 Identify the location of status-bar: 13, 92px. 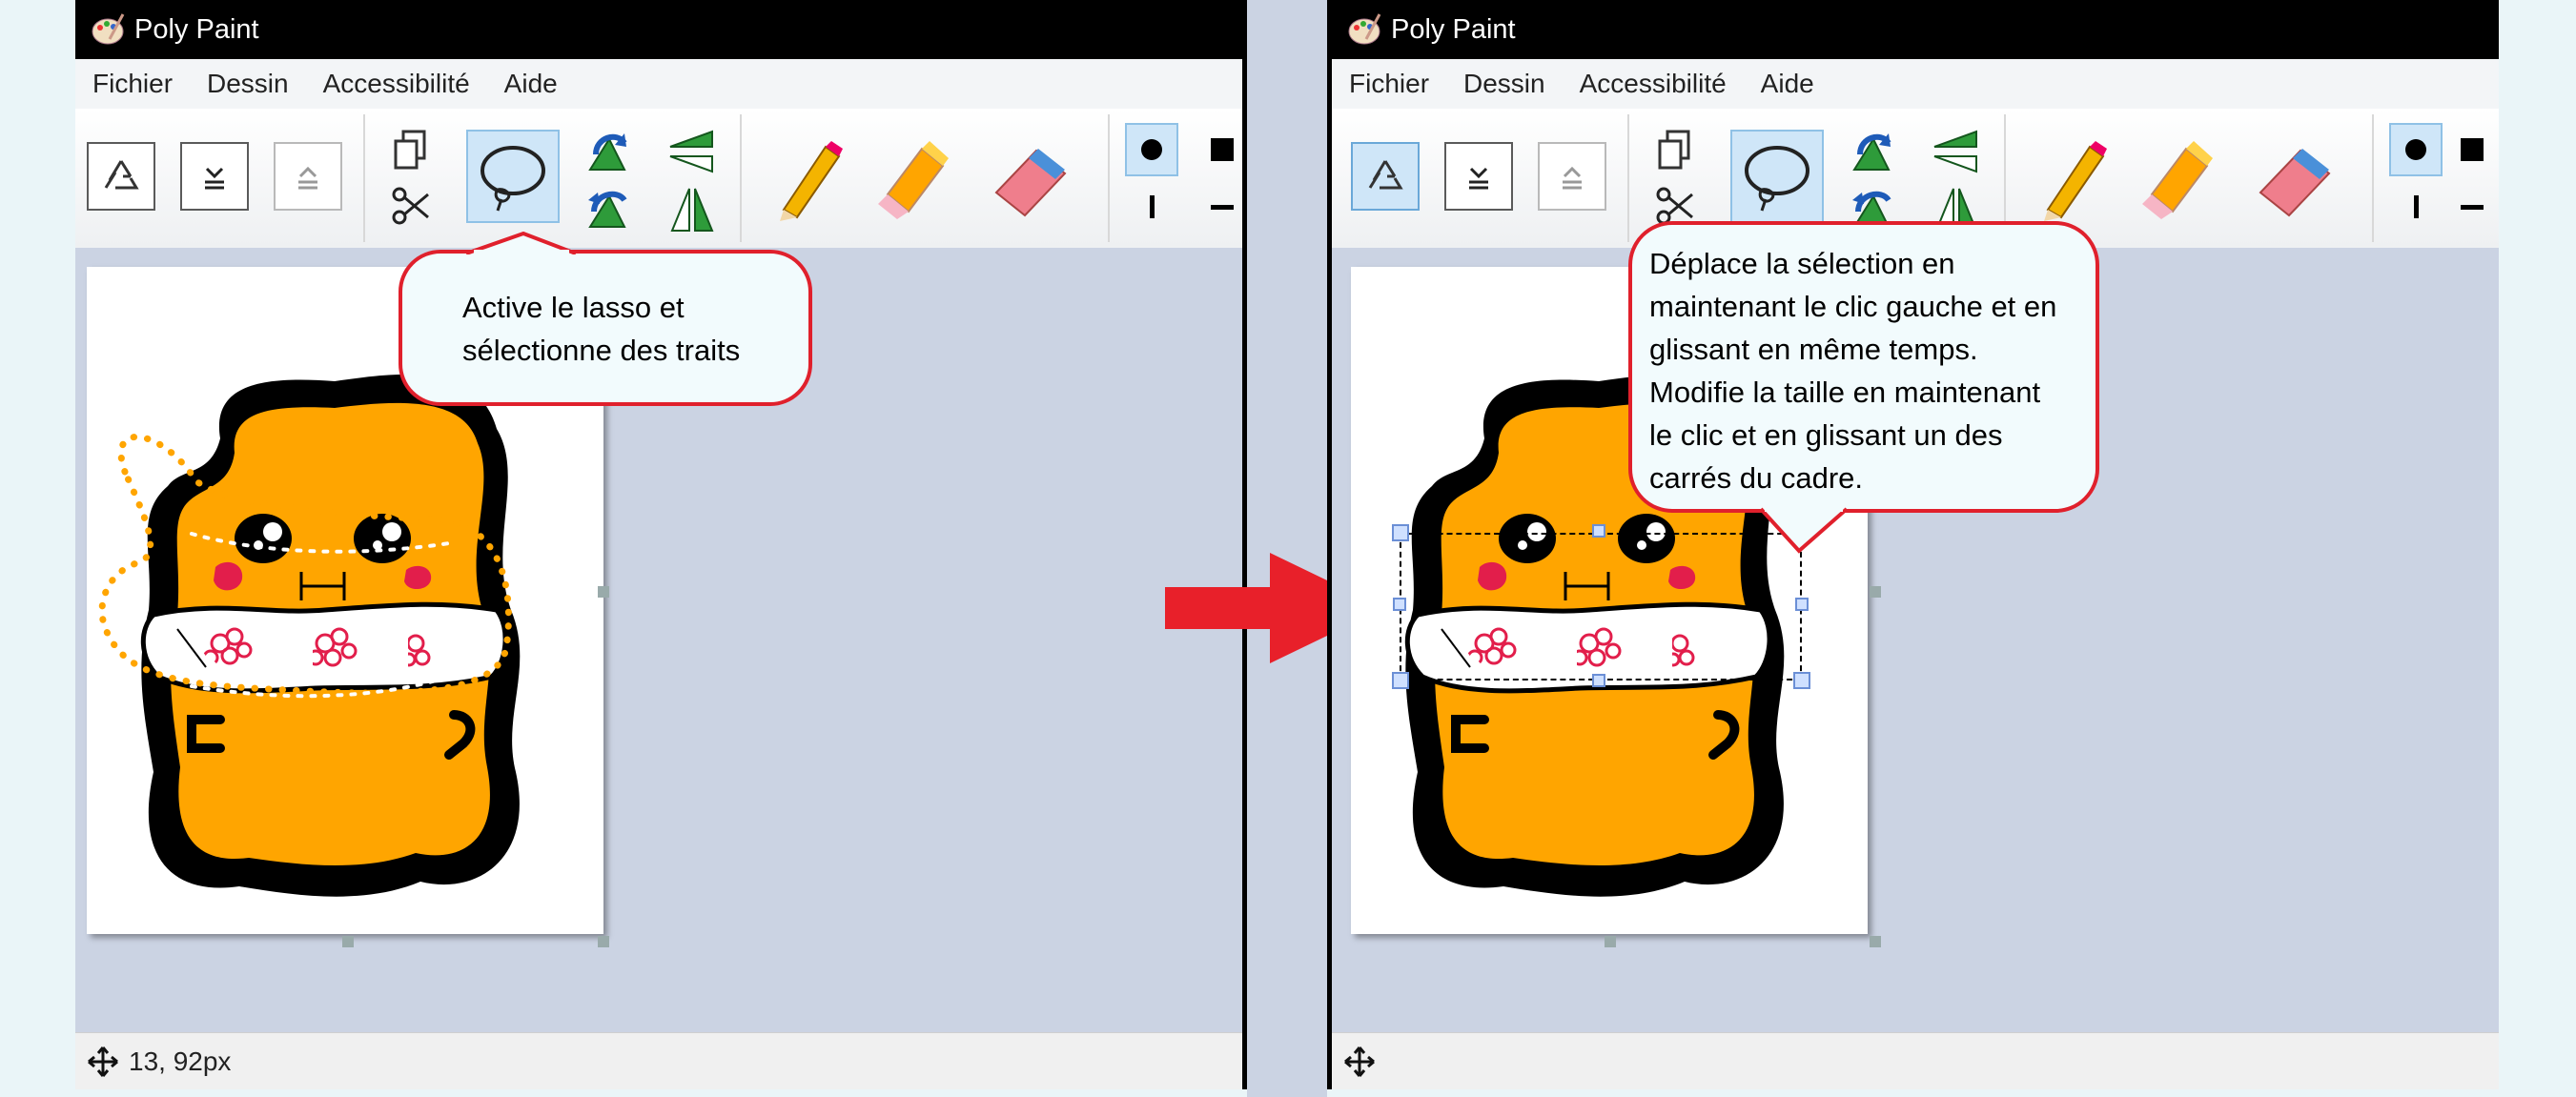
(658, 1061).